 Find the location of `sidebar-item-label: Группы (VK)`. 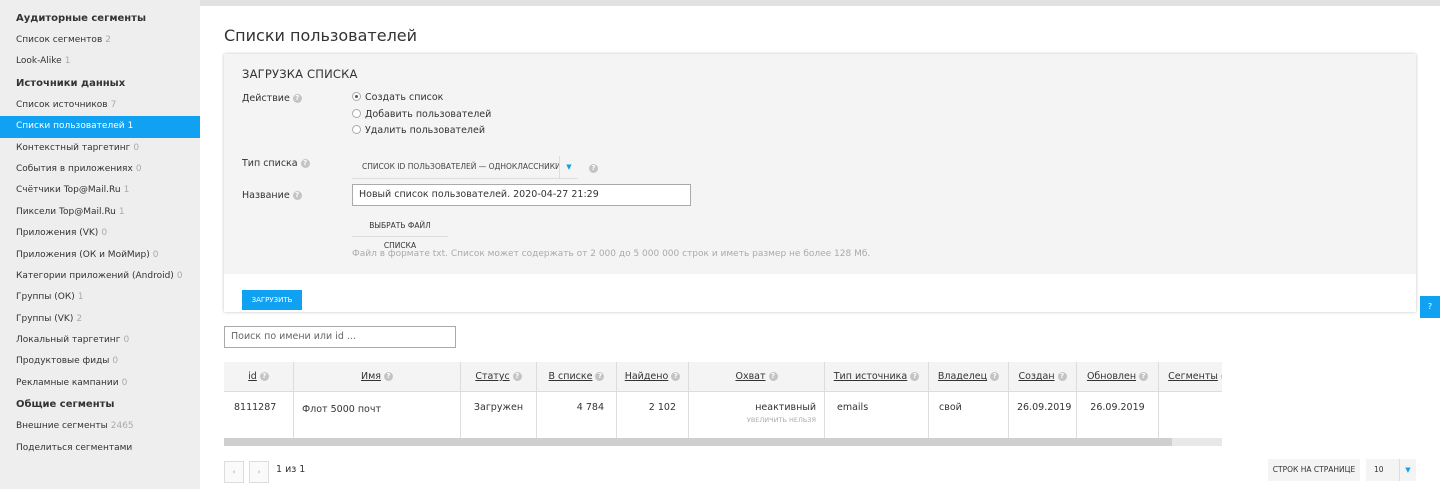

sidebar-item-label: Группы (VK) is located at coordinates (45, 318).